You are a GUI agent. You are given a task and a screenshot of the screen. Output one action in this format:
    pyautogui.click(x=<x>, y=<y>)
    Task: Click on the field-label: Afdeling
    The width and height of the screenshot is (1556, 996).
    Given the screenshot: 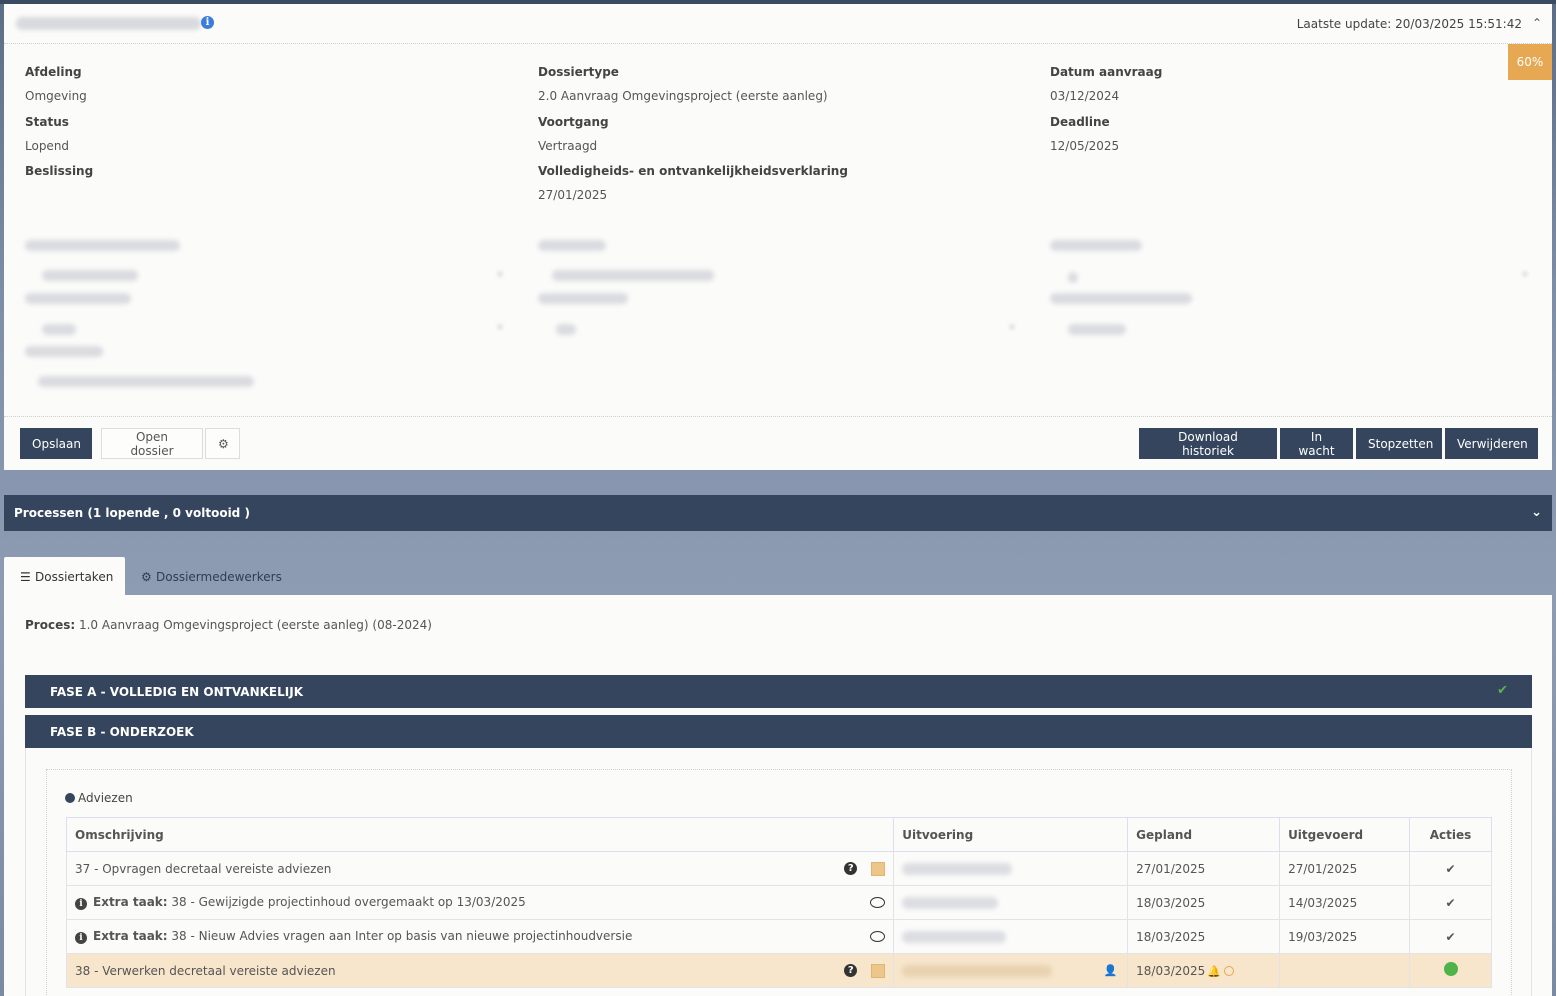 What is the action you would take?
    pyautogui.click(x=53, y=72)
    